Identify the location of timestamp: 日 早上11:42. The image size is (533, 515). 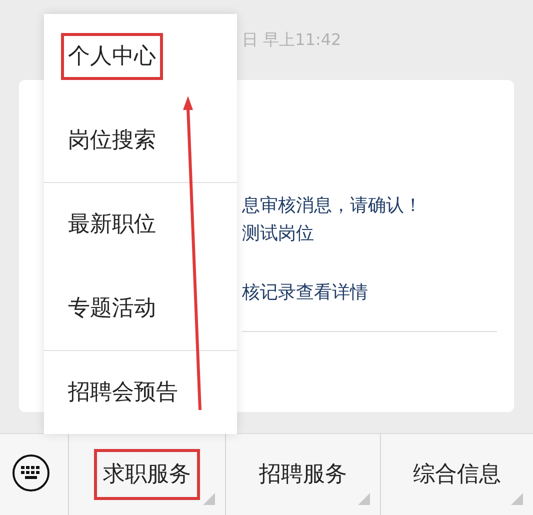
(292, 40).